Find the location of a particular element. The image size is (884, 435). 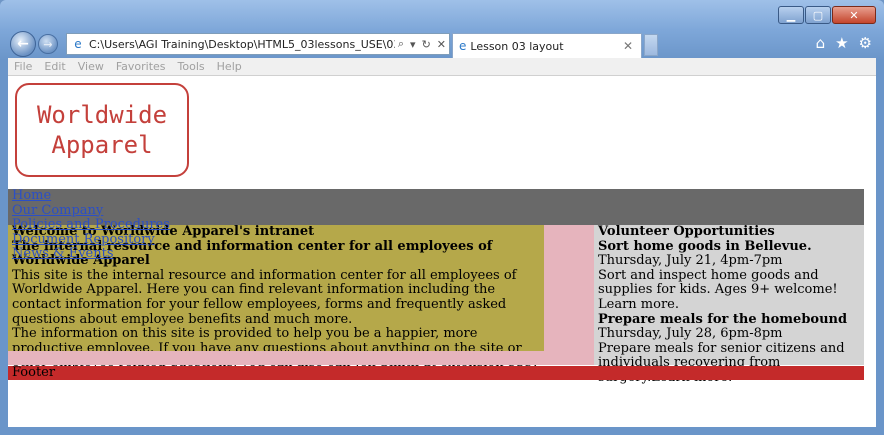

forward-arrow-icon: → is located at coordinates (48, 44).